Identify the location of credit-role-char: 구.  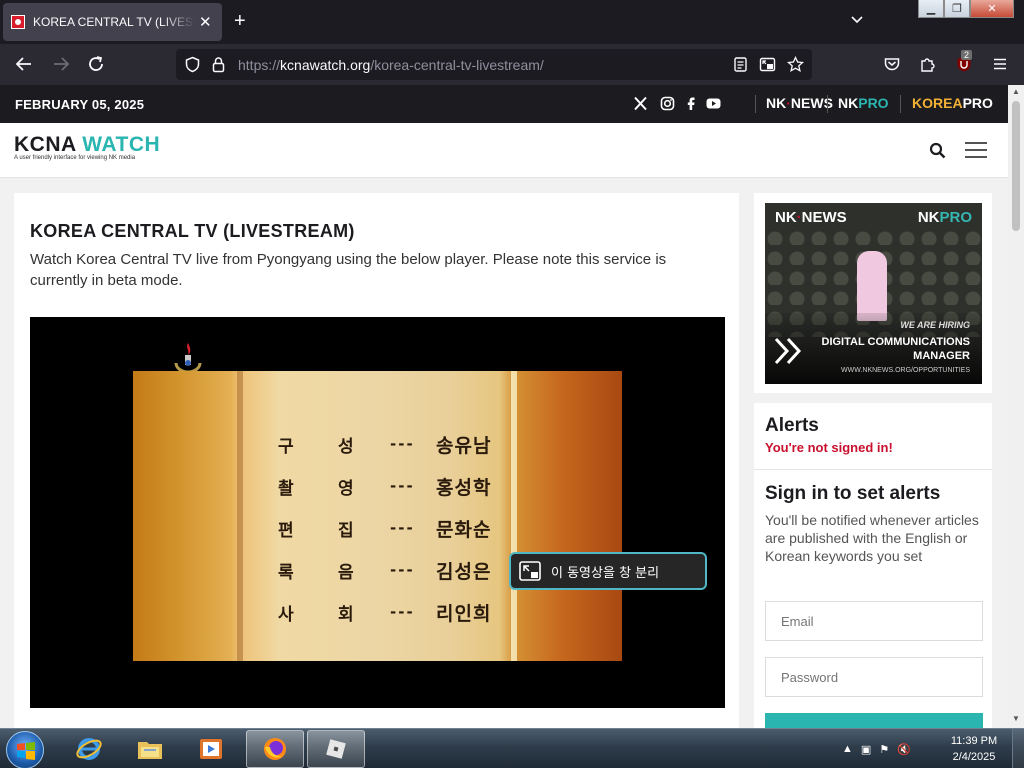
(286, 446).